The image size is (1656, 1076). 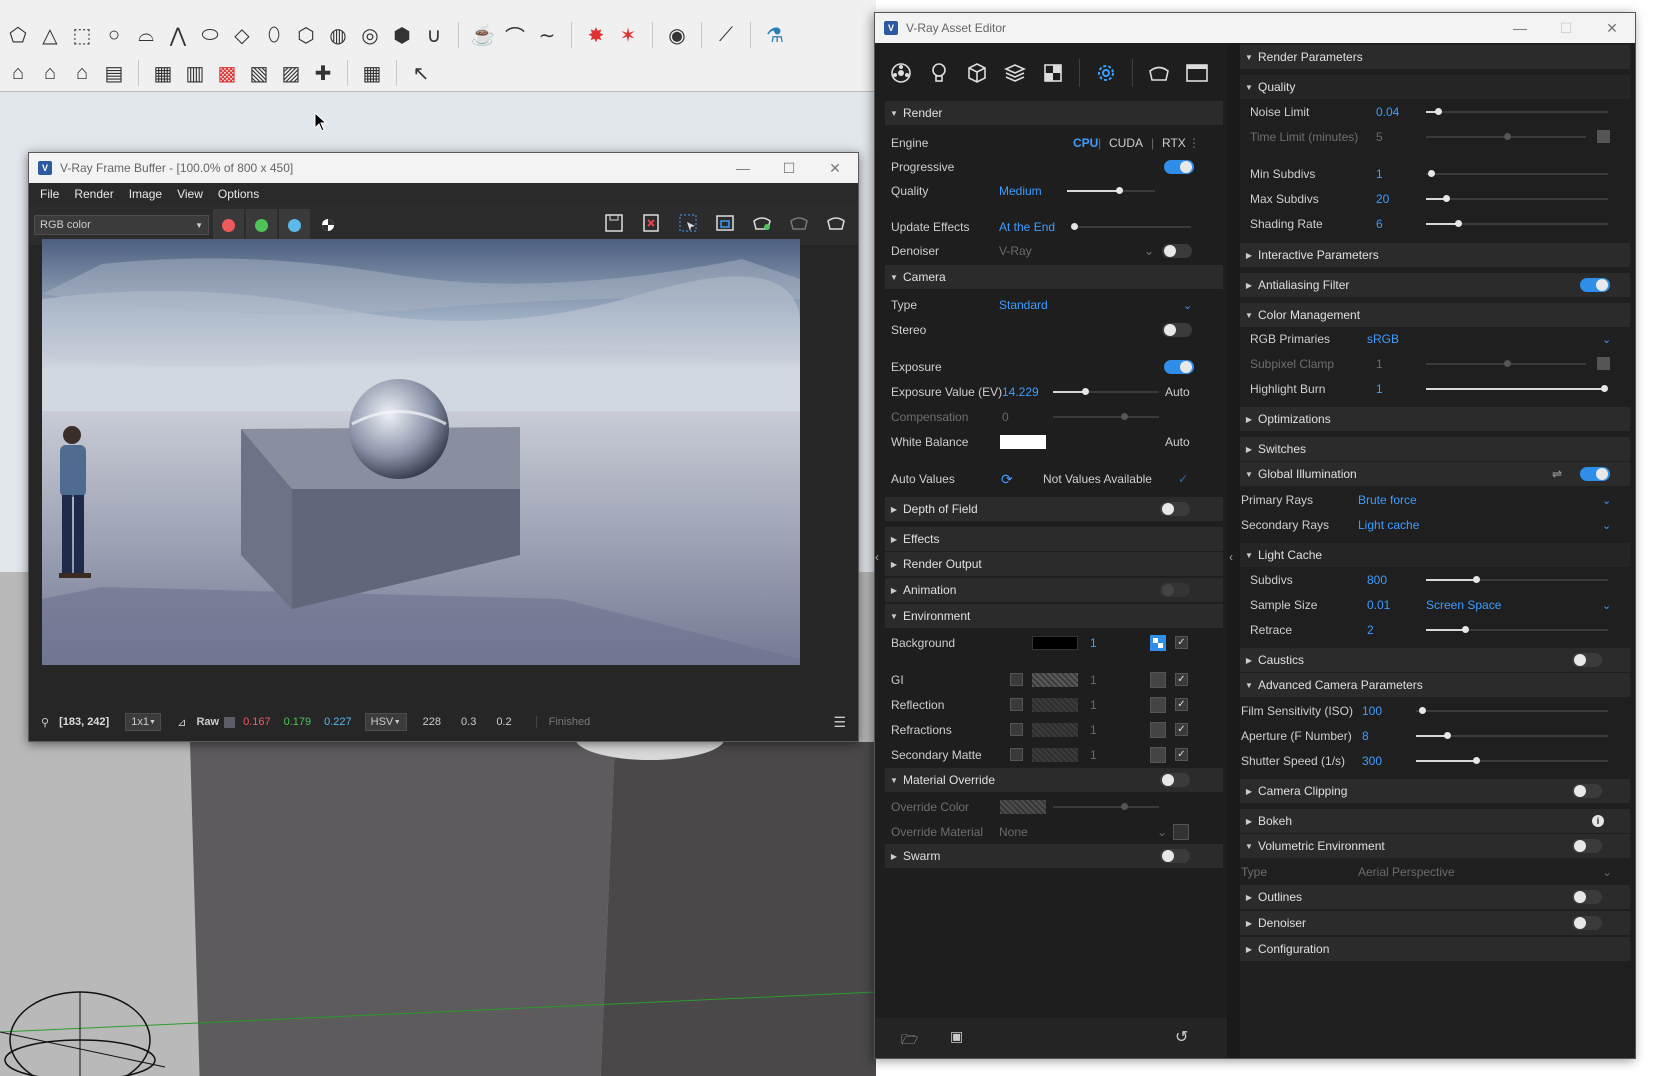 I want to click on section-effects: ▶ Effects, so click(x=1054, y=539).